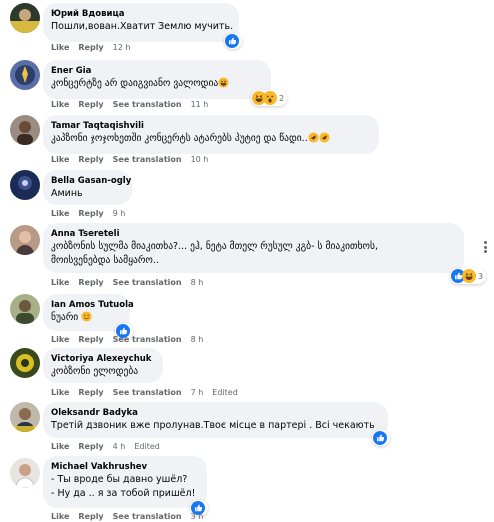 This screenshot has width=494, height=522. Describe the element at coordinates (211, 126) in the screenshot. I see `comment-author: Tamar Taqtaqishvili` at that location.